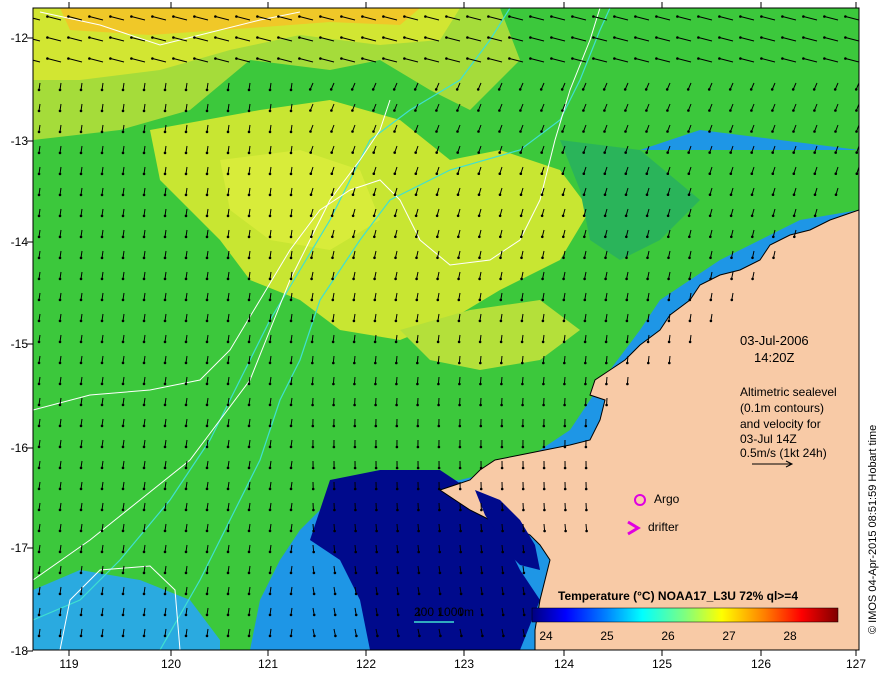 The height and width of the screenshot is (680, 880). What do you see at coordinates (668, 636) in the screenshot?
I see `colorbar-tick: 26` at bounding box center [668, 636].